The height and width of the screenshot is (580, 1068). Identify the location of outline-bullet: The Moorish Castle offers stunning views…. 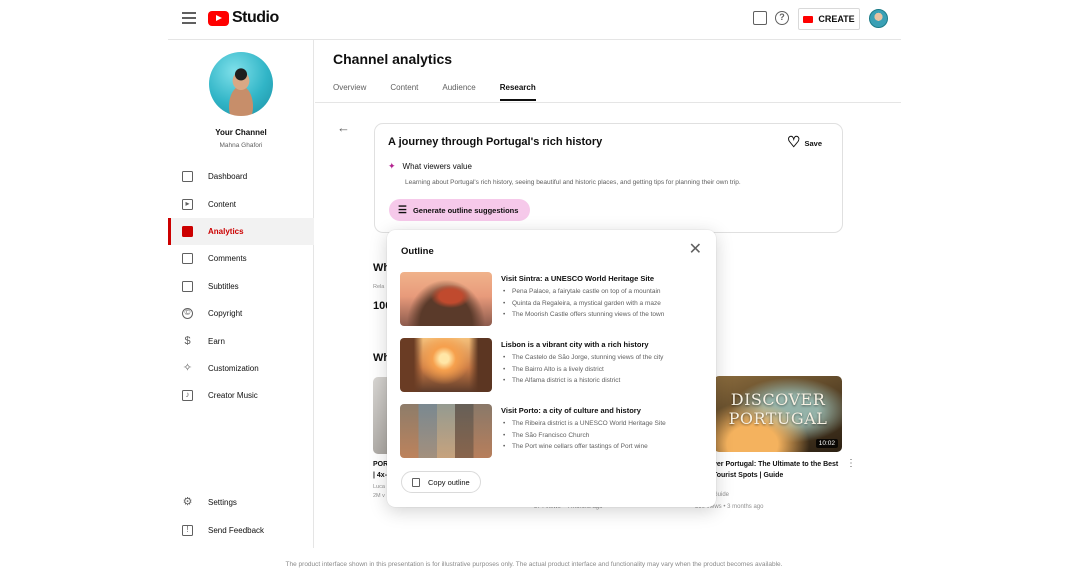
(582, 315).